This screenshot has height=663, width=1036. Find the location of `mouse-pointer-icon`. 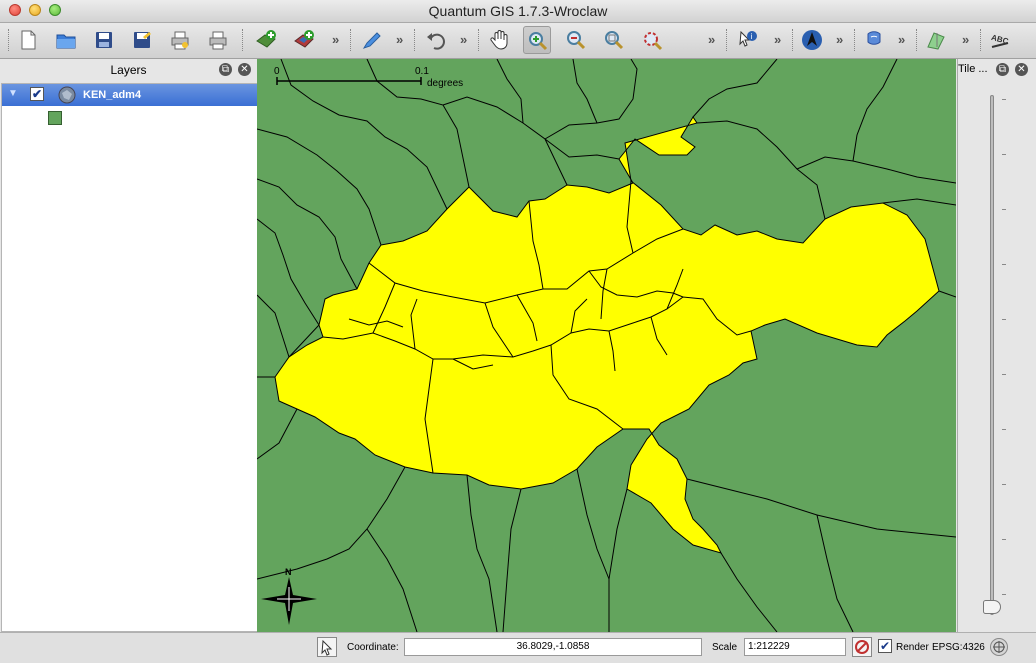

mouse-pointer-icon is located at coordinates (327, 647).